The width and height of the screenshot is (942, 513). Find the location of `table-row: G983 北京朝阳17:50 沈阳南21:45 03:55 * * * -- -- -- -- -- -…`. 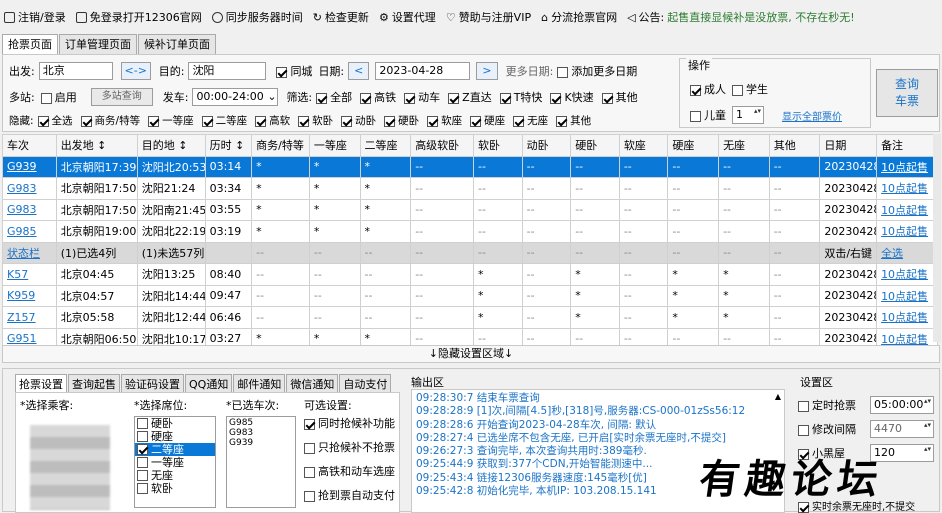

table-row: G983 北京朝阳17:50 沈阳南21:45 03:55 * * * -- -- -- -- -- -… is located at coordinates (470, 209).